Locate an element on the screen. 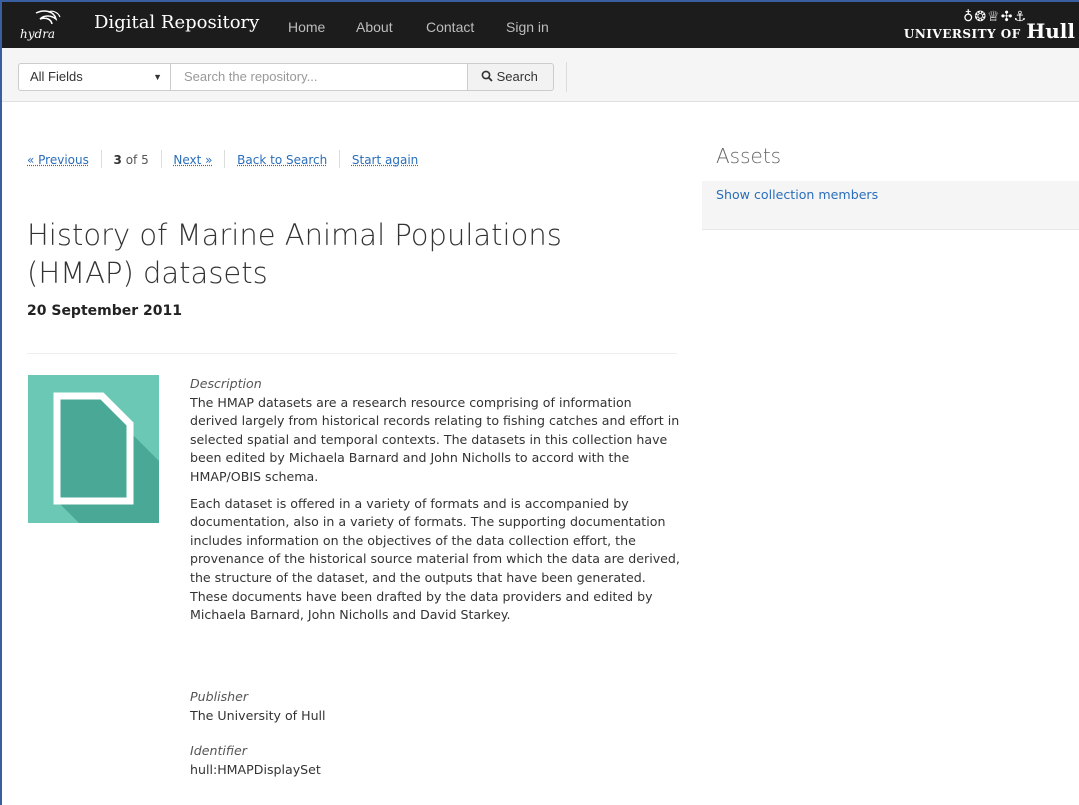 Image resolution: width=1079 pixels, height=805 pixels. publisher-value: The University of Hull is located at coordinates (258, 715).